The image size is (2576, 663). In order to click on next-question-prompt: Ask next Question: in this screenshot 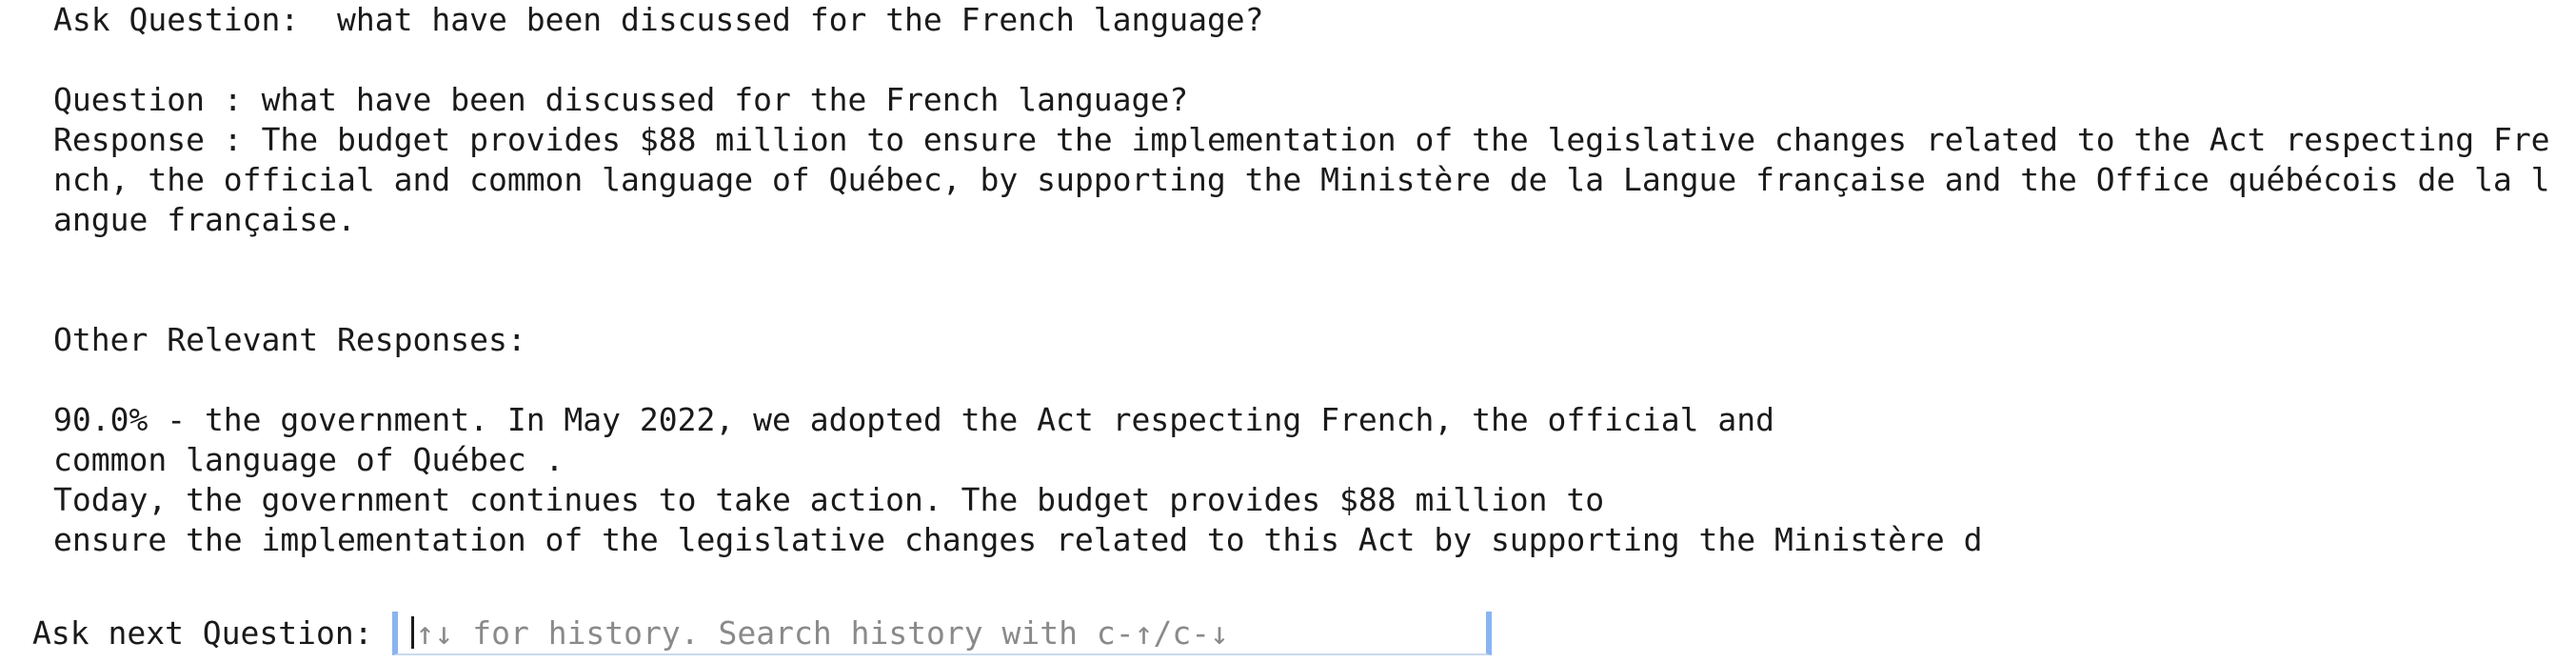, I will do `click(762, 633)`.